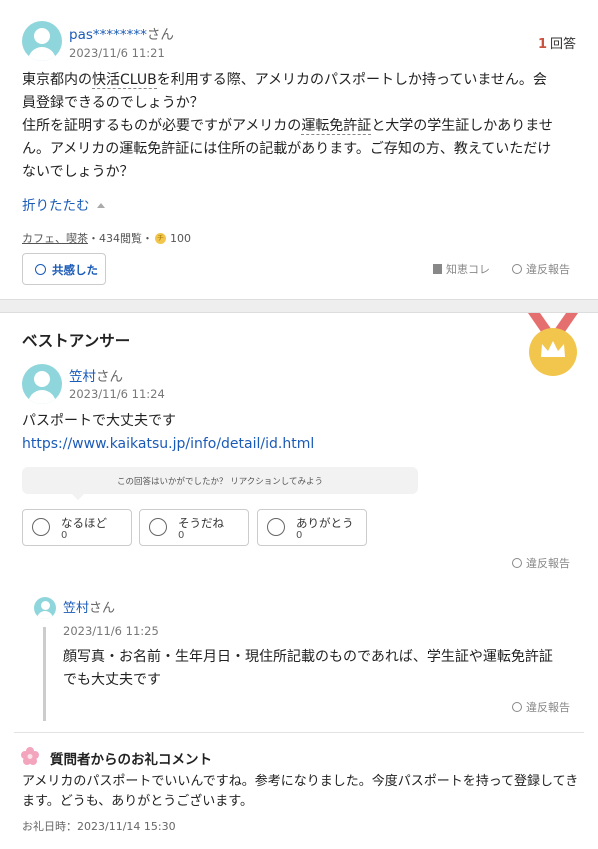 The image size is (598, 849). What do you see at coordinates (55, 238) in the screenshot?
I see `category-link: カフェ、喫茶` at bounding box center [55, 238].